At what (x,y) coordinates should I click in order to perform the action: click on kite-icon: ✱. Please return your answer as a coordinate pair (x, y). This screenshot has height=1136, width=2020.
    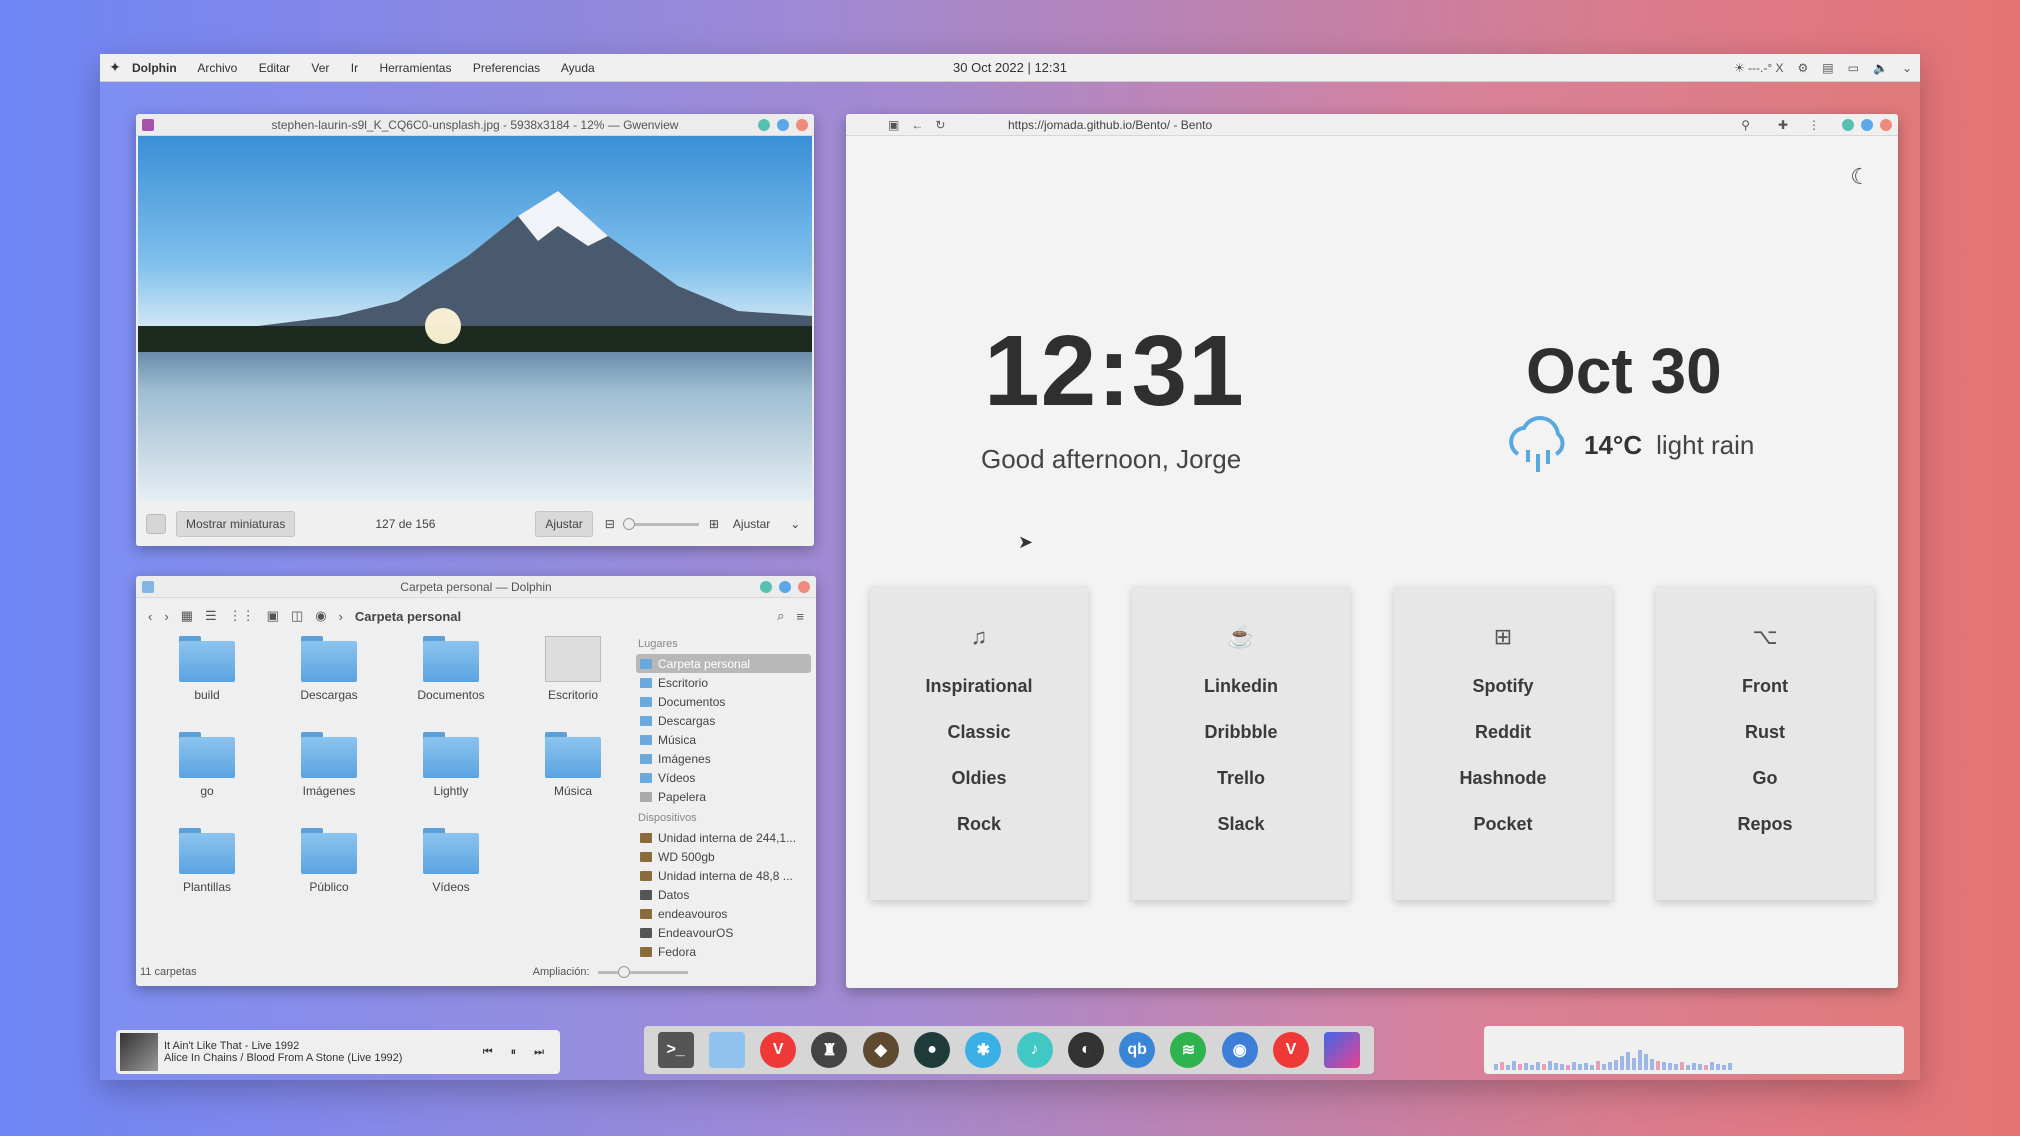
    Looking at the image, I should click on (983, 1050).